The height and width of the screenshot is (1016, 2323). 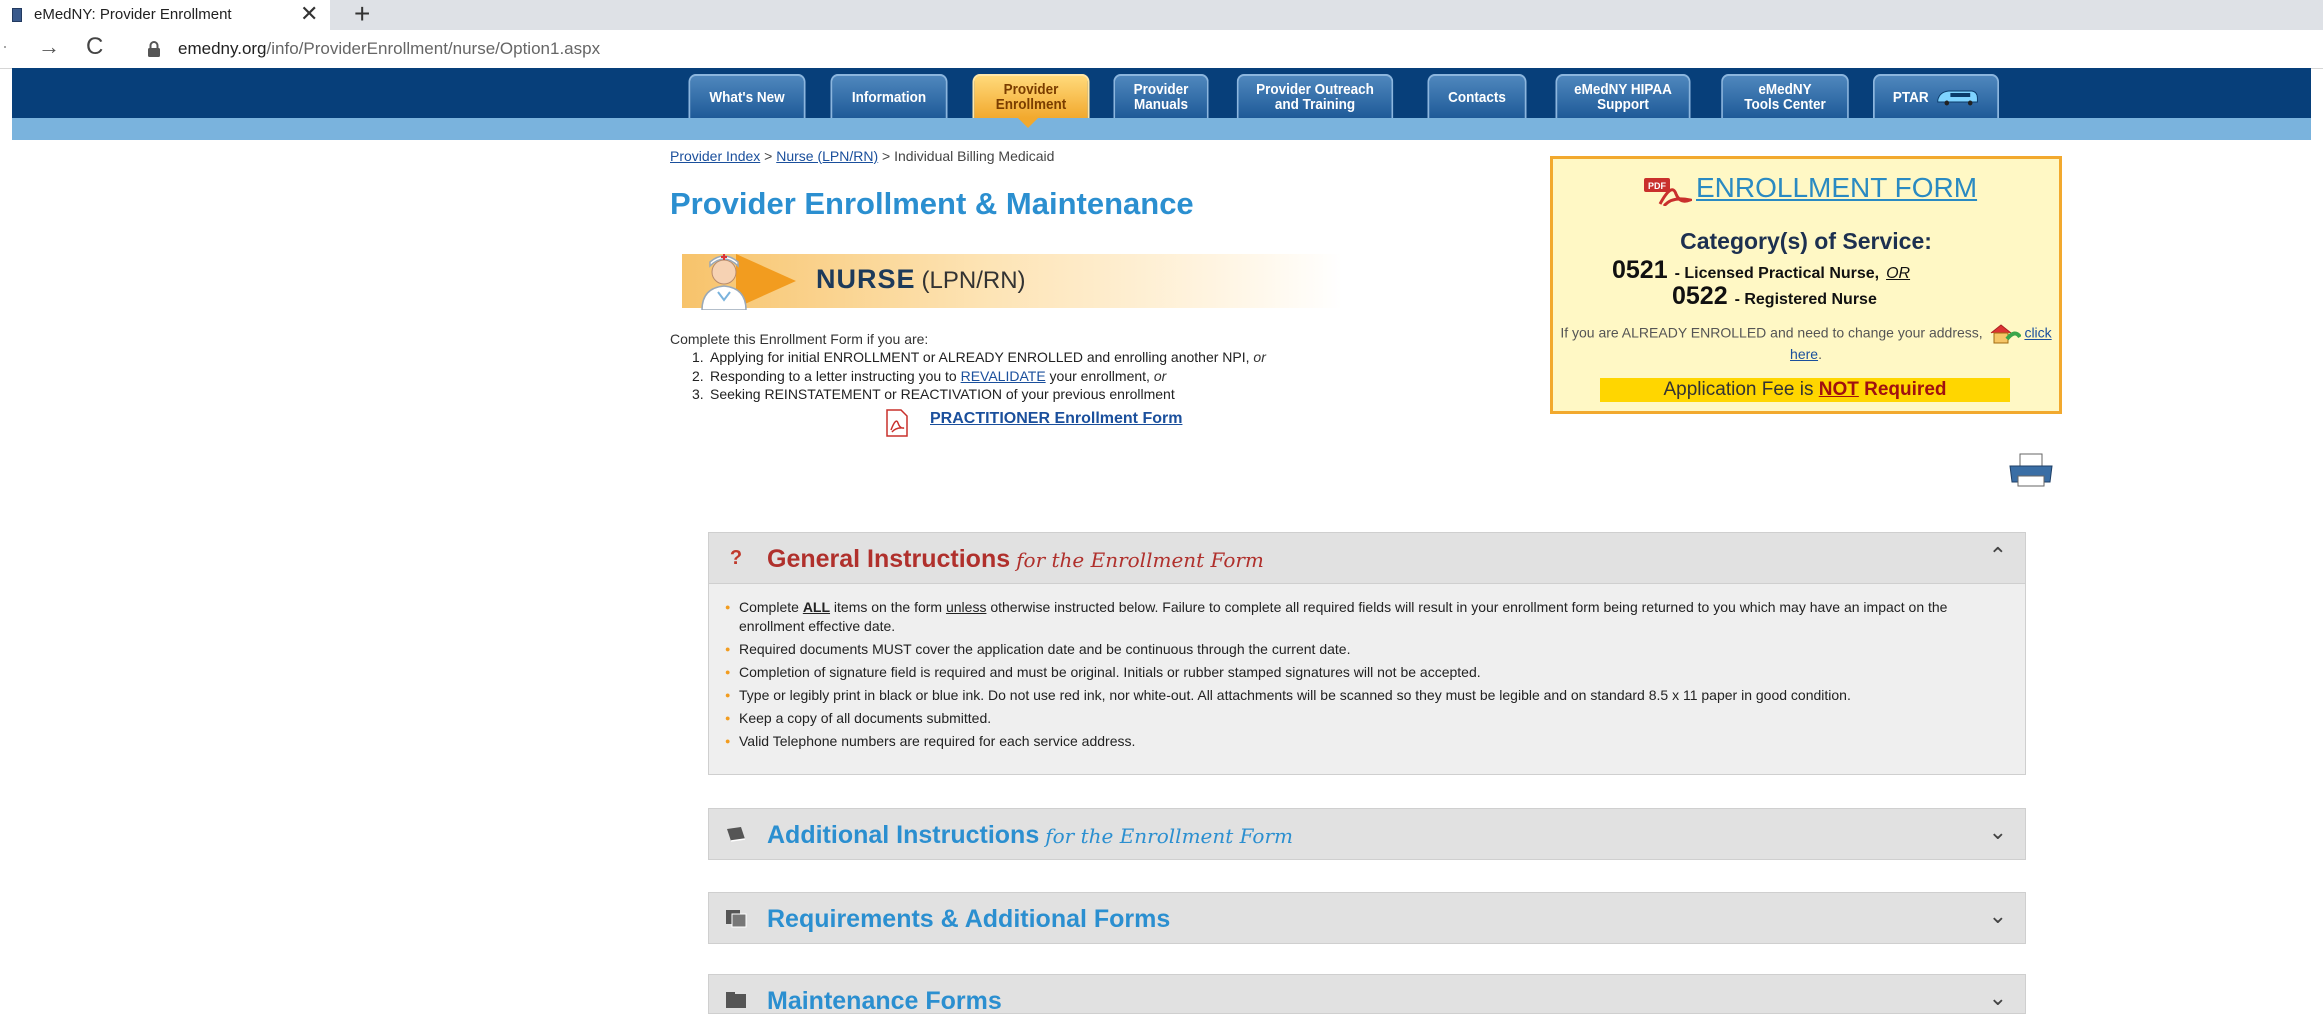 What do you see at coordinates (969, 919) in the screenshot?
I see `accordion-title: Requirements & Additional Forms` at bounding box center [969, 919].